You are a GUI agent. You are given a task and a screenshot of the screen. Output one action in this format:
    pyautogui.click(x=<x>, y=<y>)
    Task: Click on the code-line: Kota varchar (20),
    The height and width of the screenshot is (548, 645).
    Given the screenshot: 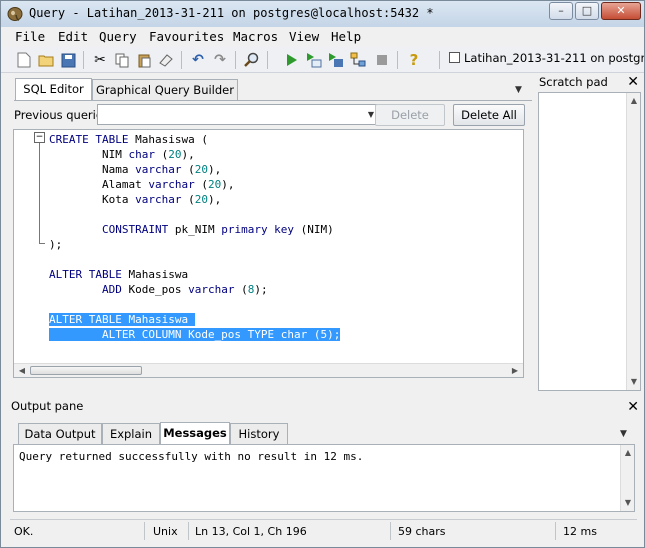 What is the action you would take?
    pyautogui.click(x=135, y=199)
    